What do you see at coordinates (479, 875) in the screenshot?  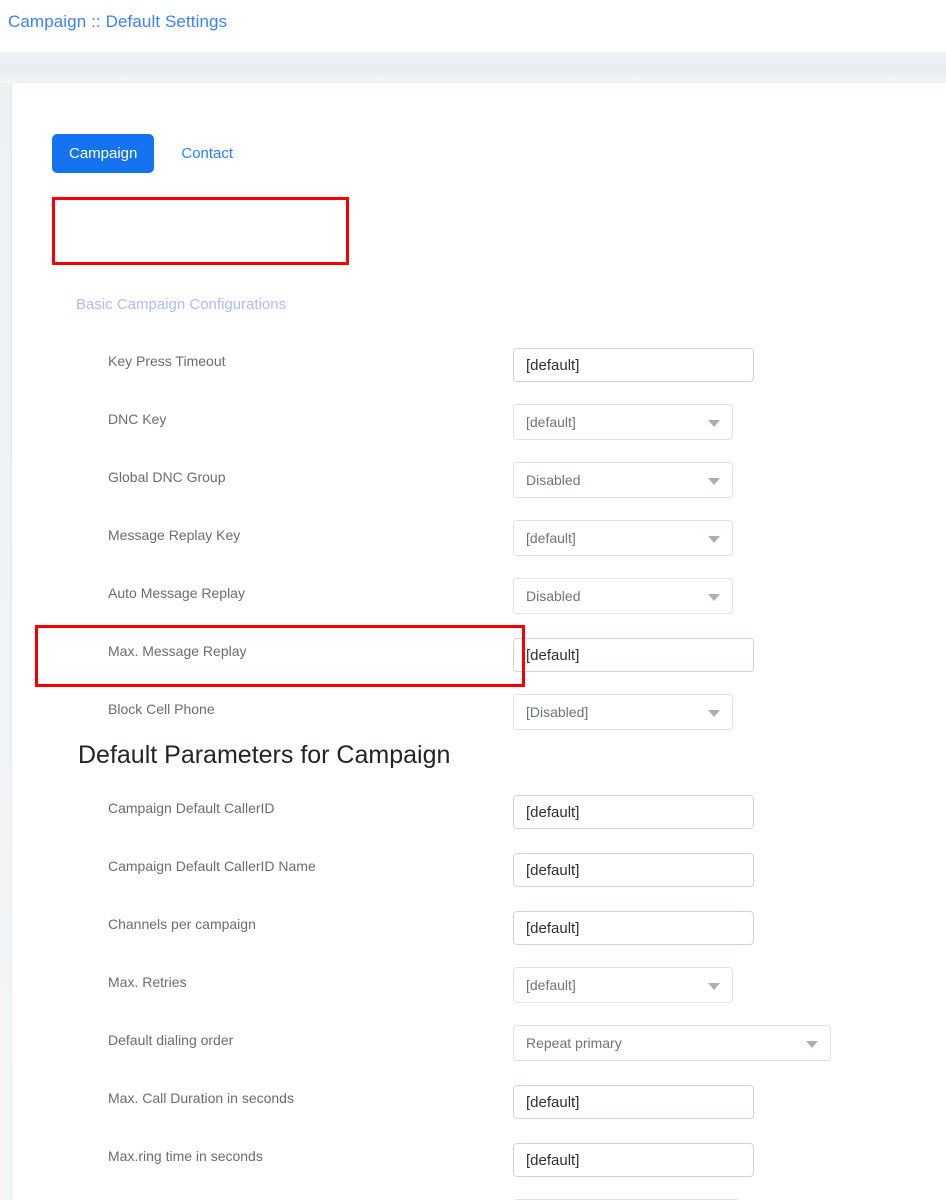 I see `field-row-campaign-default-callerid-name: Campaign Default CallerID Name [default]` at bounding box center [479, 875].